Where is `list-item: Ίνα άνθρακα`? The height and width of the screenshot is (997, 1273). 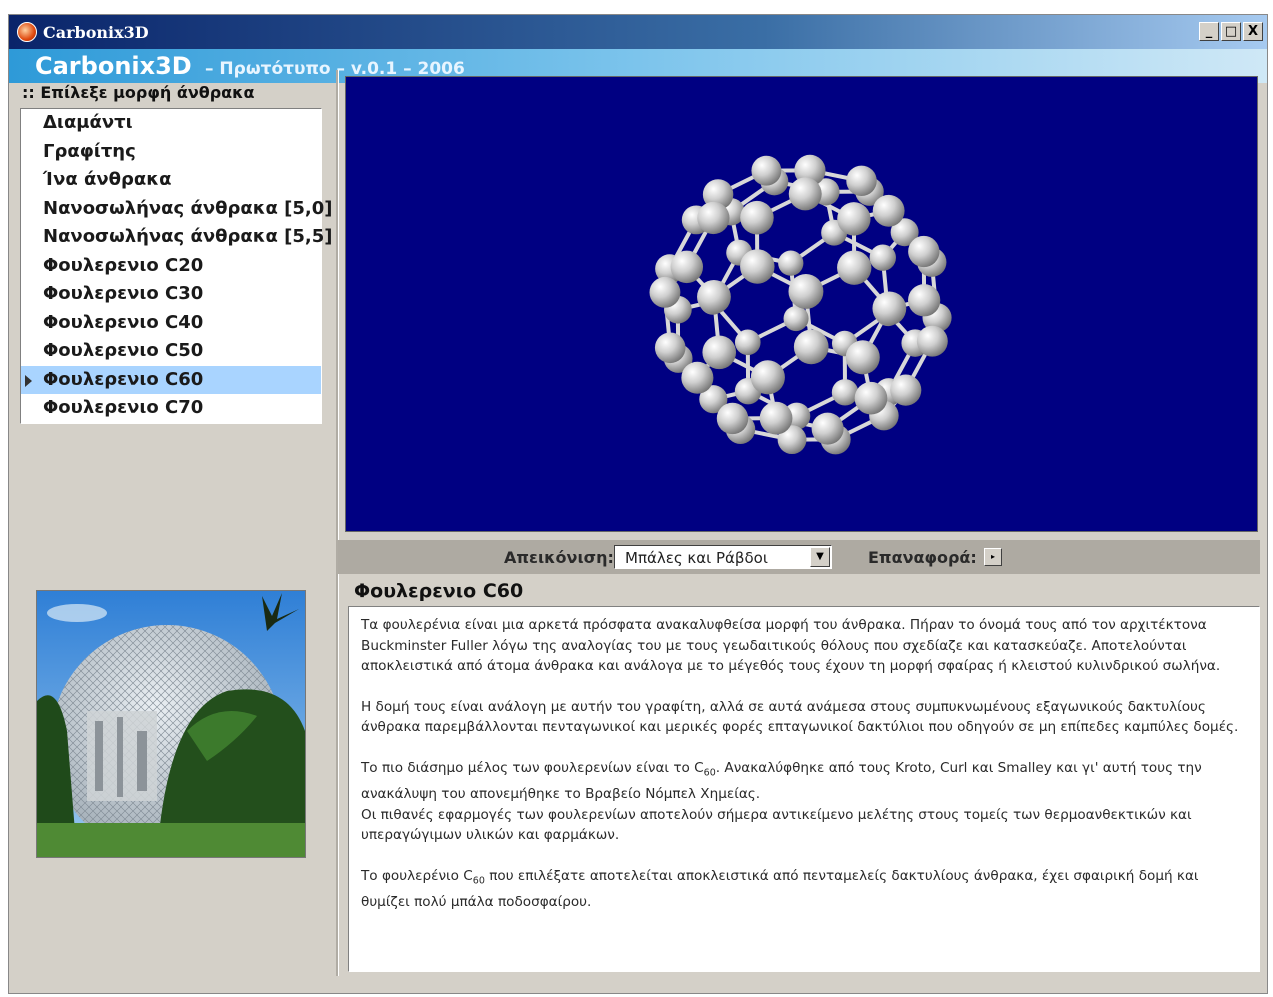
list-item: Ίνα άνθρακα is located at coordinates (171, 180).